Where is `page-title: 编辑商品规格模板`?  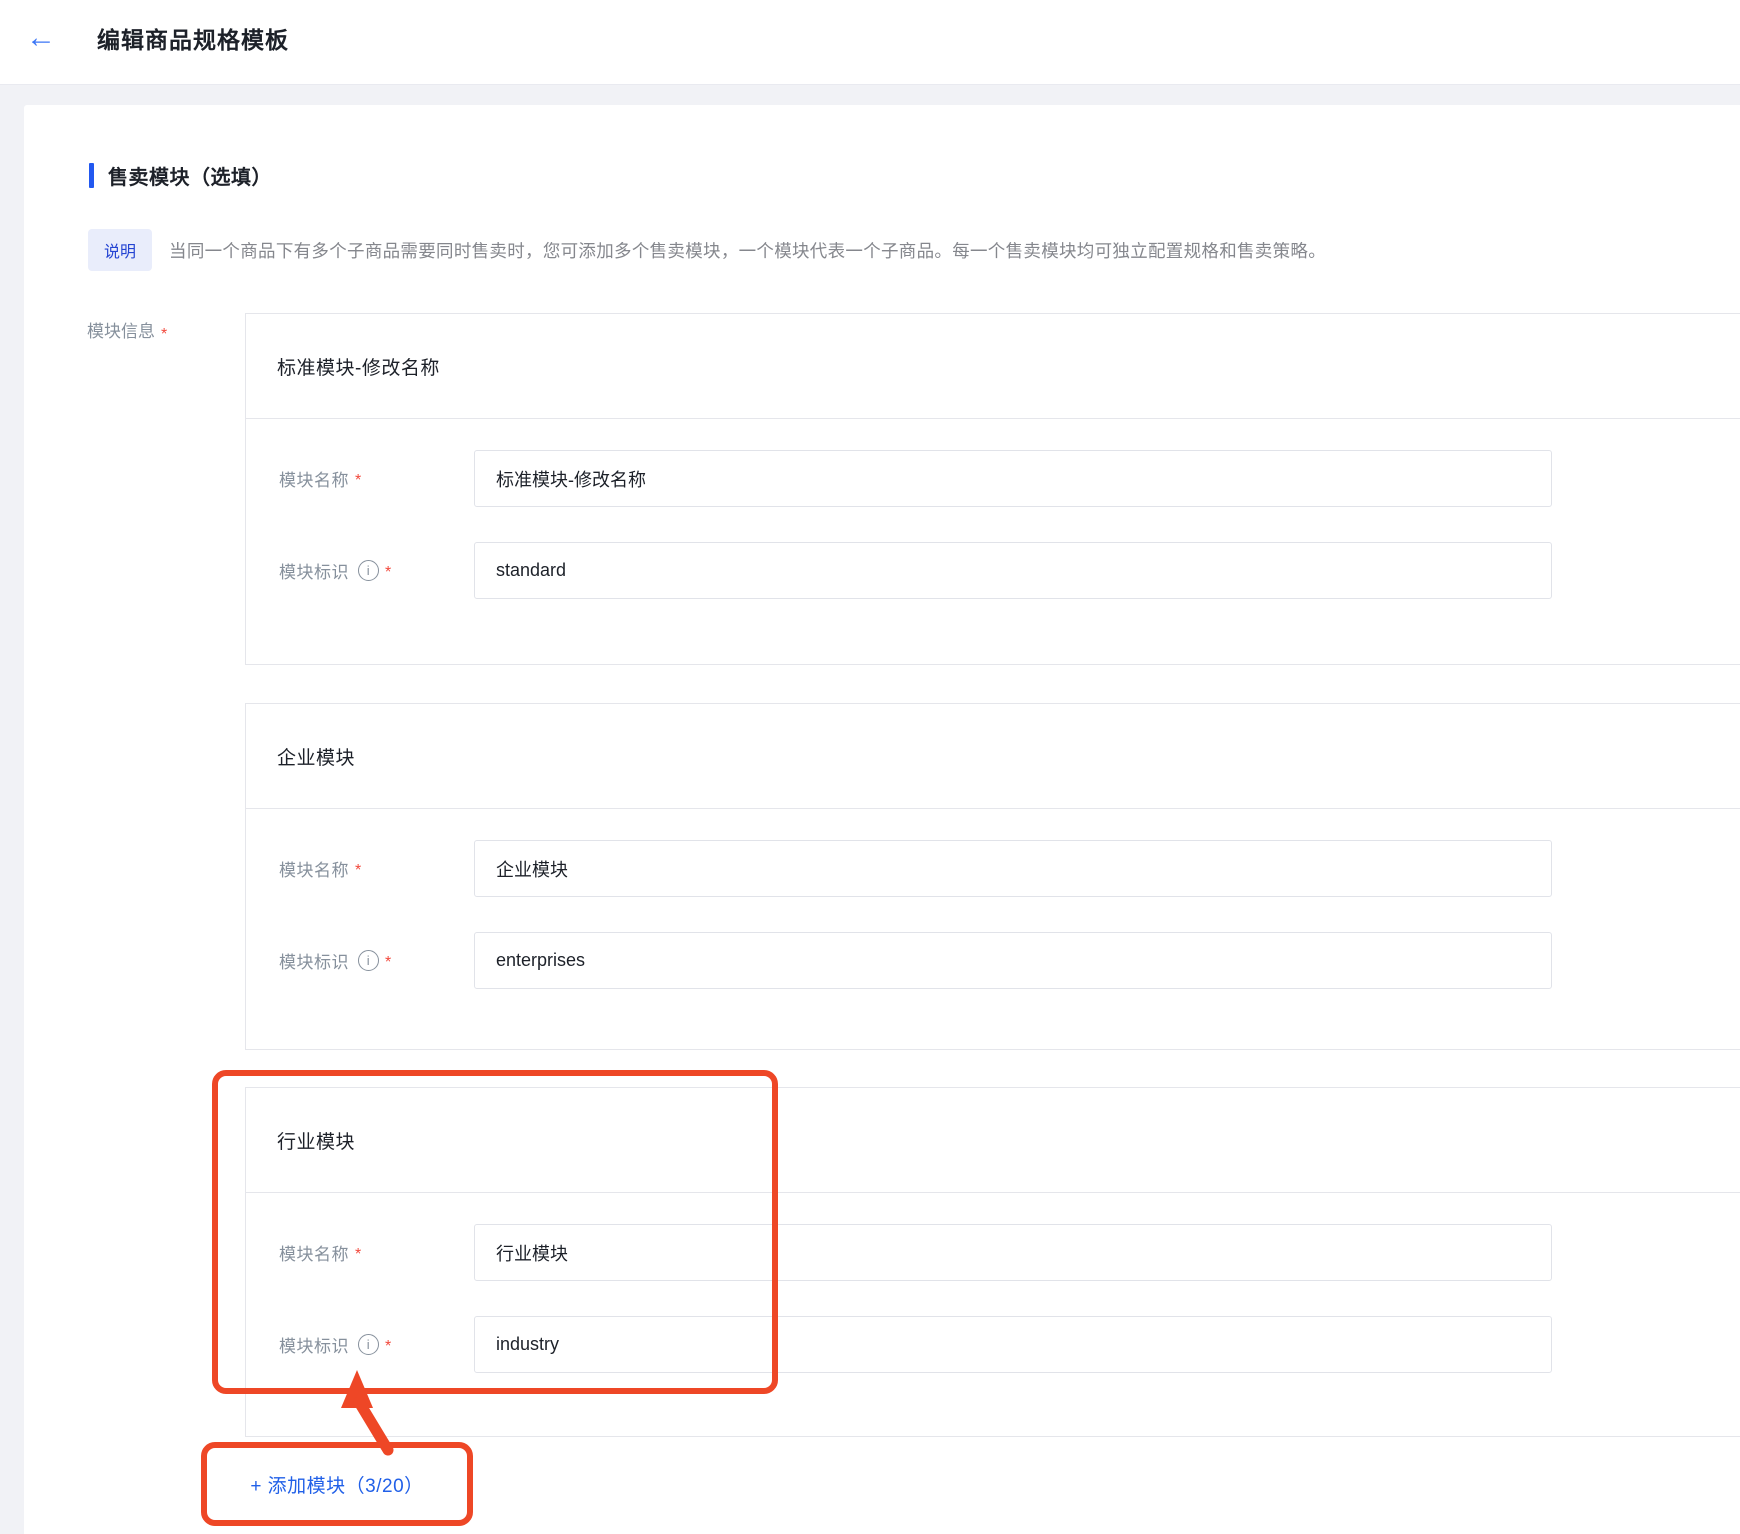
page-title: 编辑商品规格模板 is located at coordinates (193, 39).